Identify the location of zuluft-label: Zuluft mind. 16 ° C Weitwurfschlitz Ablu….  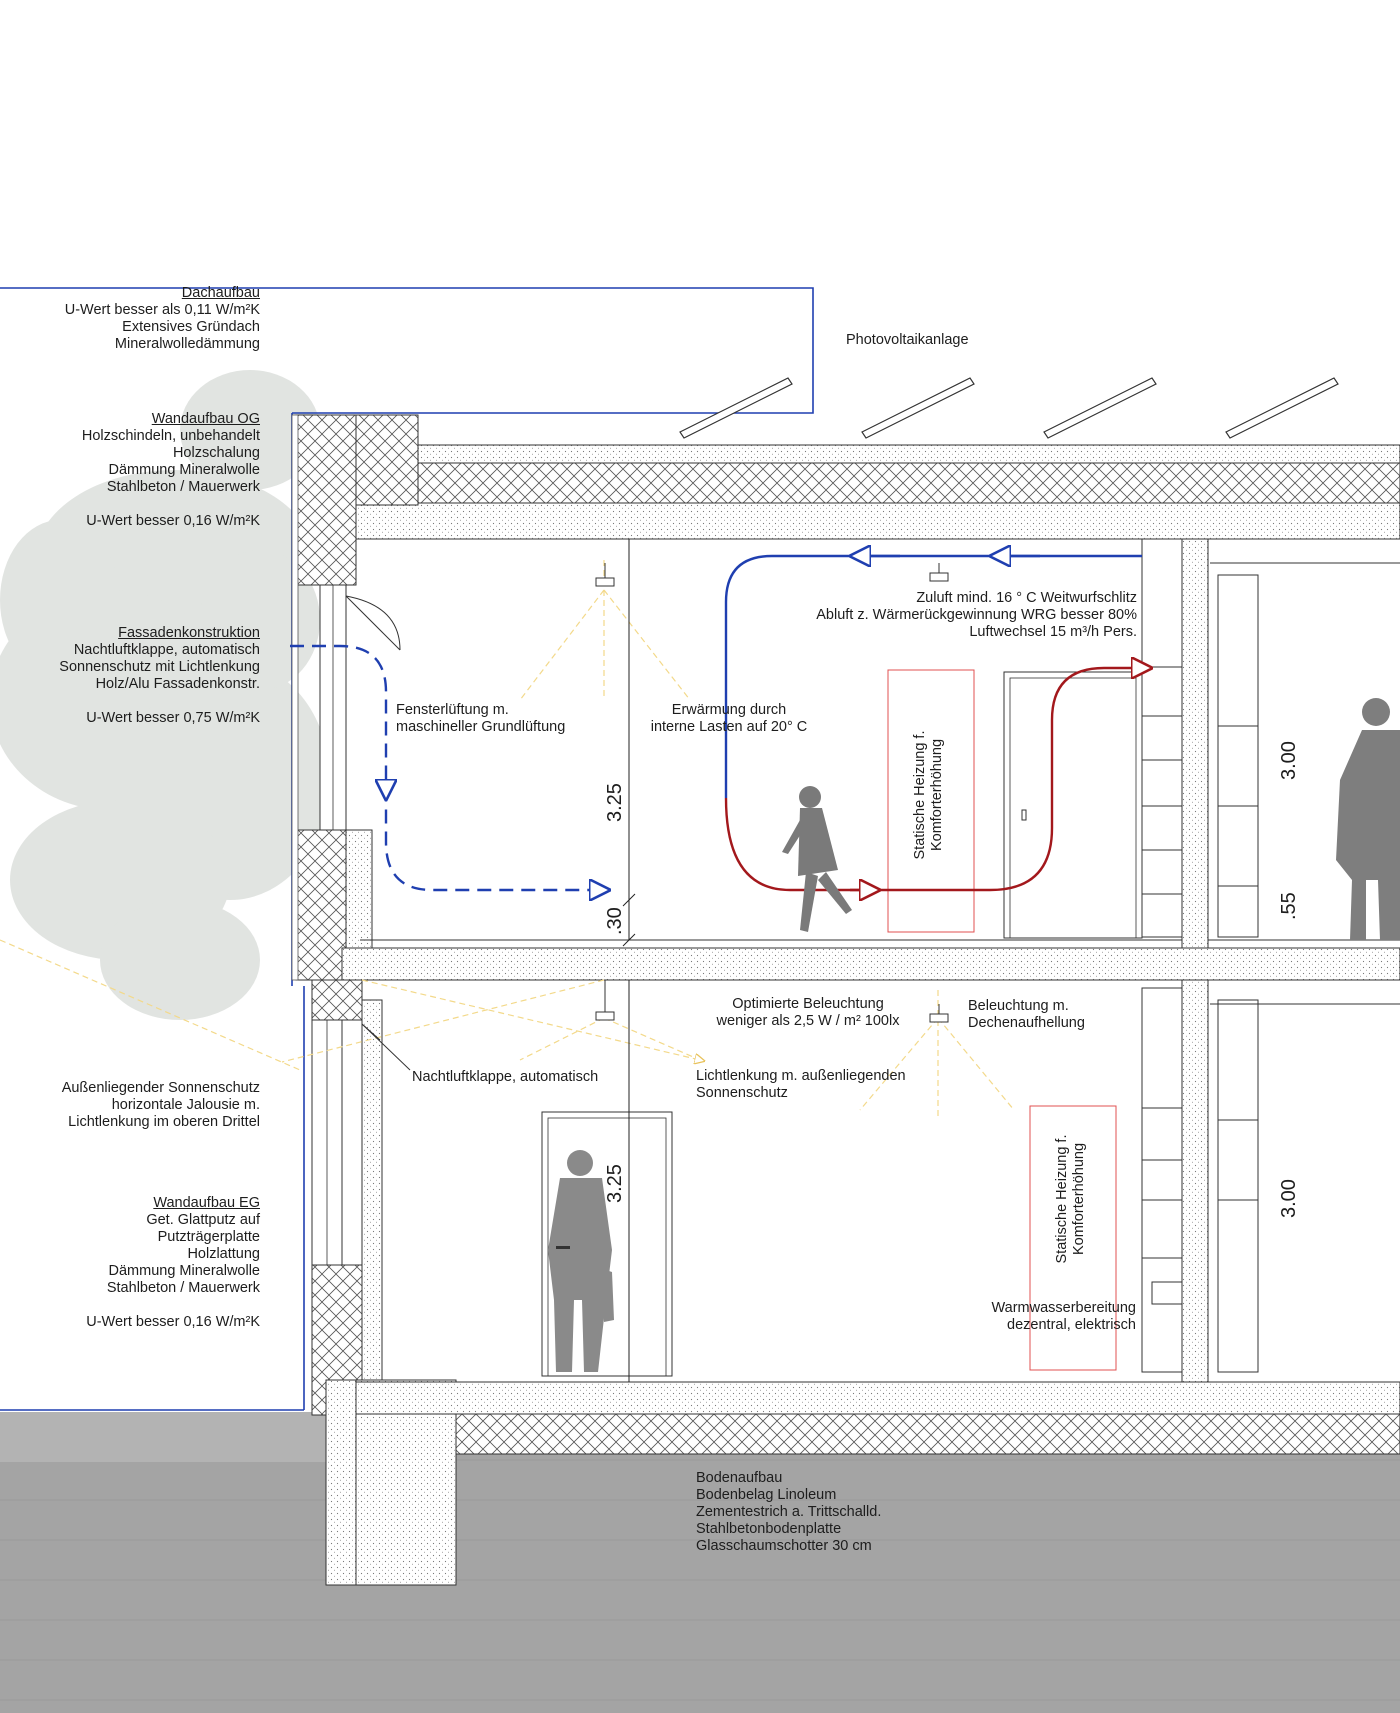
(918, 615).